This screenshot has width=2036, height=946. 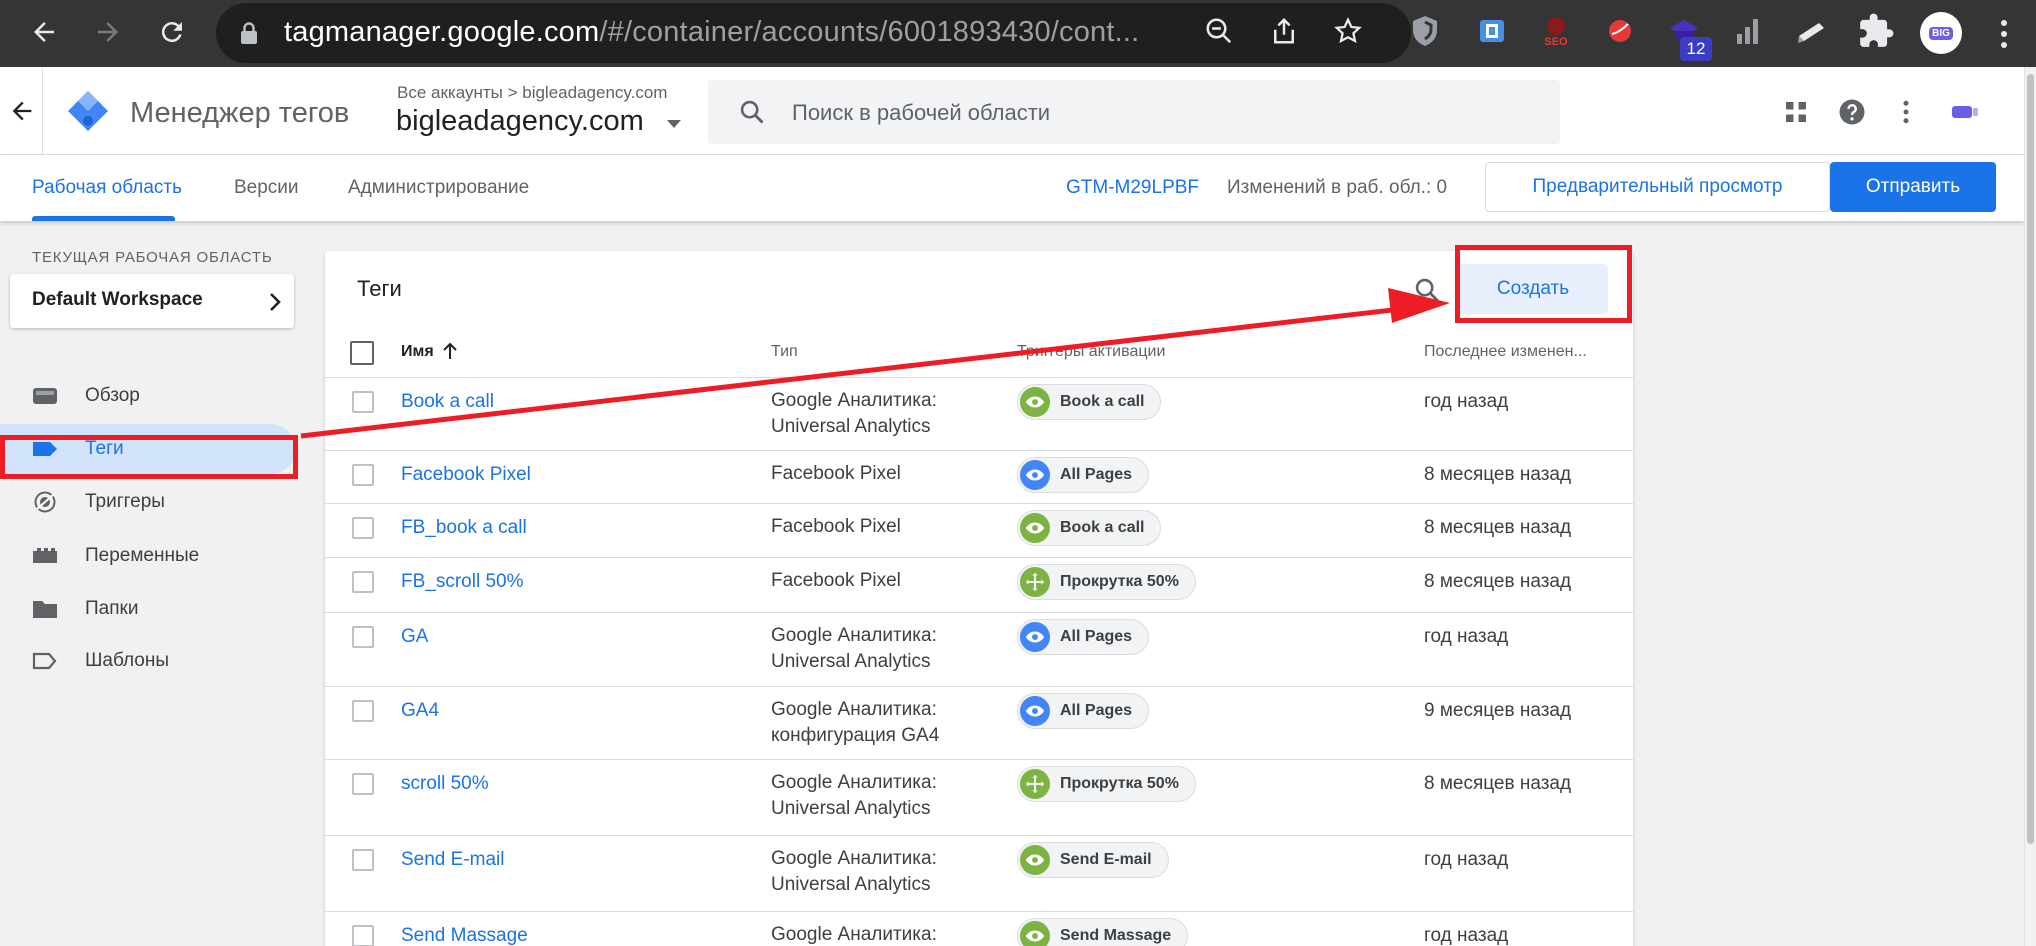 I want to click on caret-down-icon, so click(x=674, y=124).